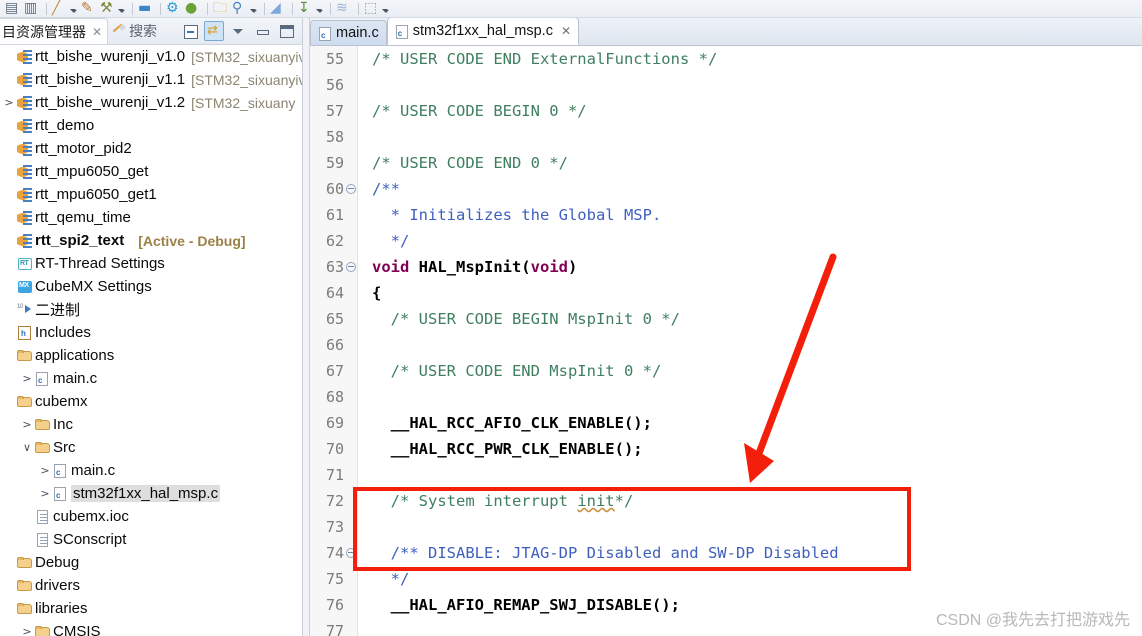 This screenshot has height=636, width=1142. I want to click on import-icon: ↧, so click(306, 8).